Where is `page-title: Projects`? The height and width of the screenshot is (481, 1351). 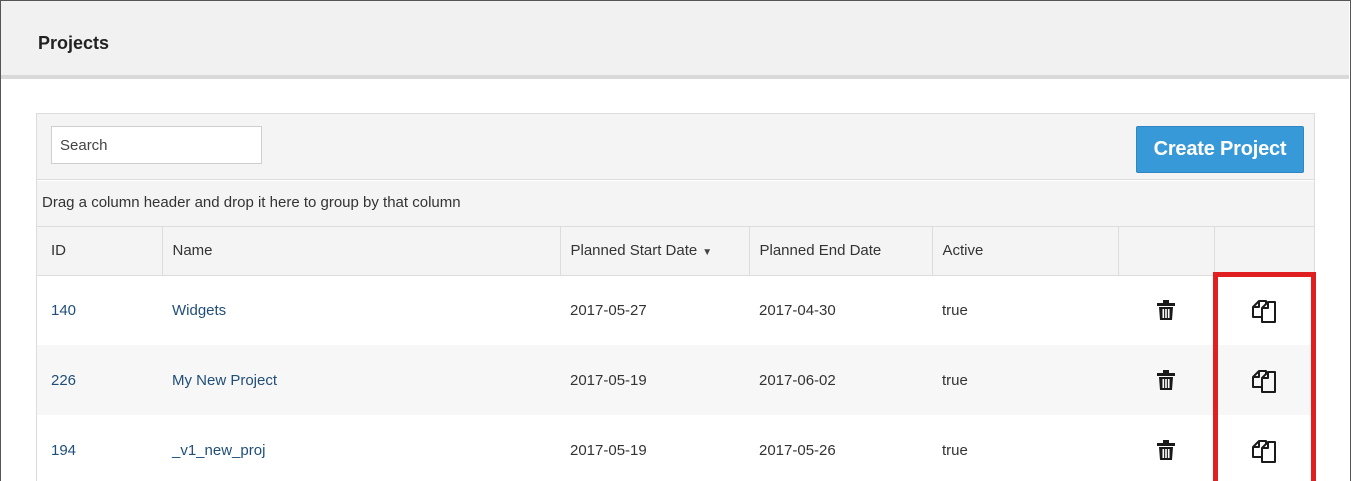 page-title: Projects is located at coordinates (74, 43).